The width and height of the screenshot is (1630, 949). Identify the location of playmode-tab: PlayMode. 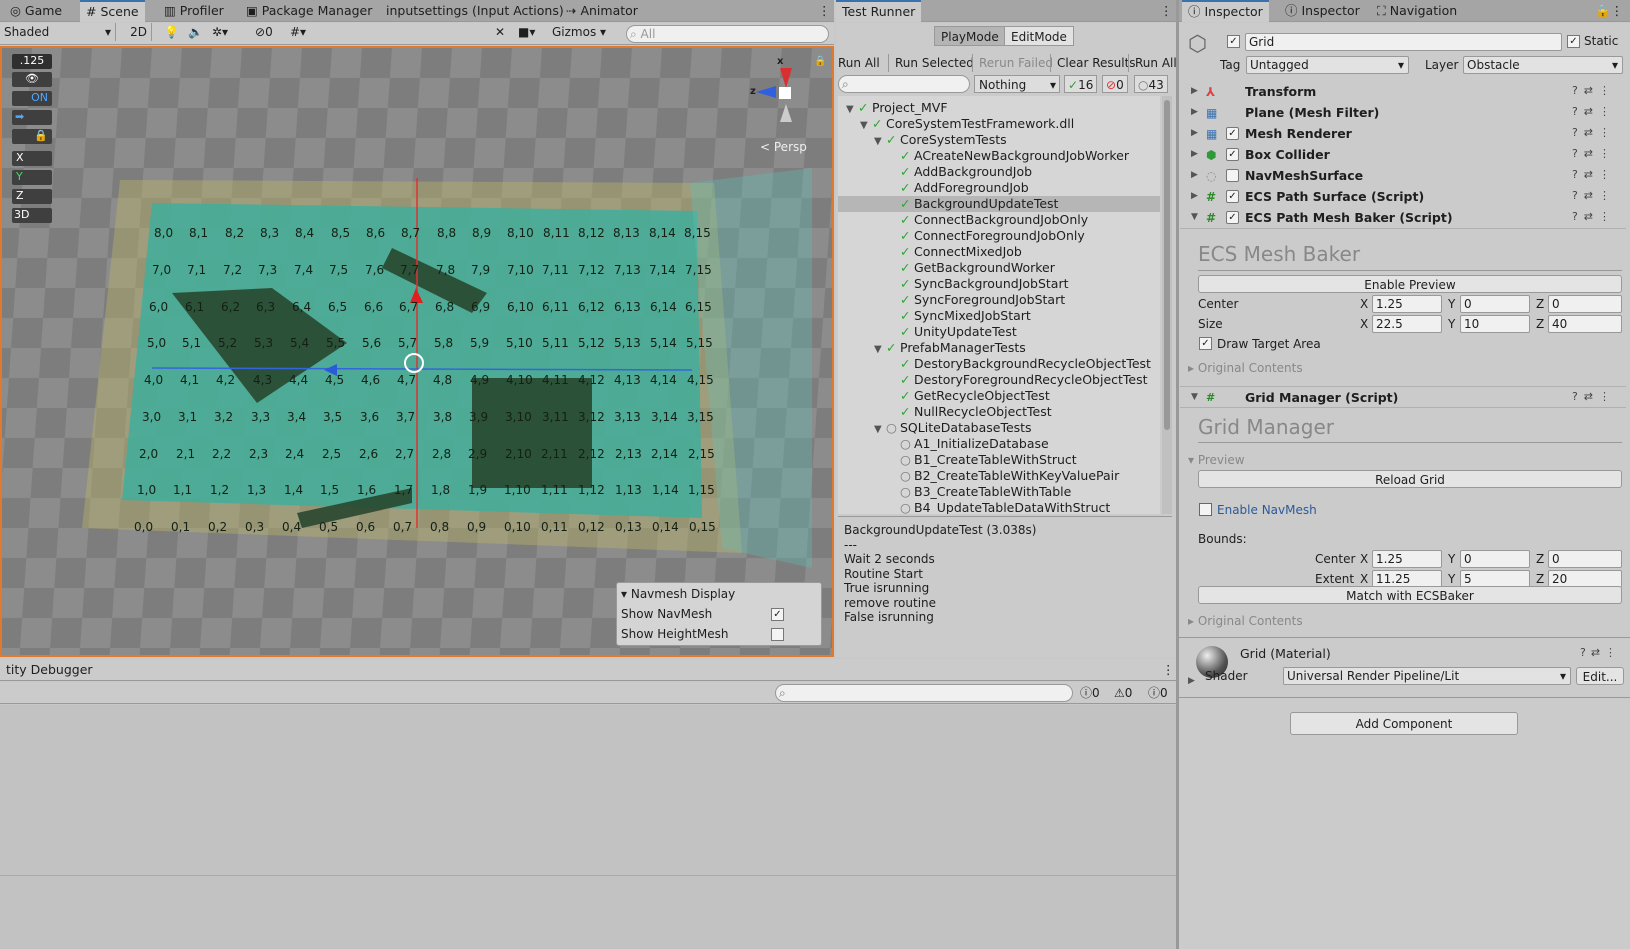
(970, 36).